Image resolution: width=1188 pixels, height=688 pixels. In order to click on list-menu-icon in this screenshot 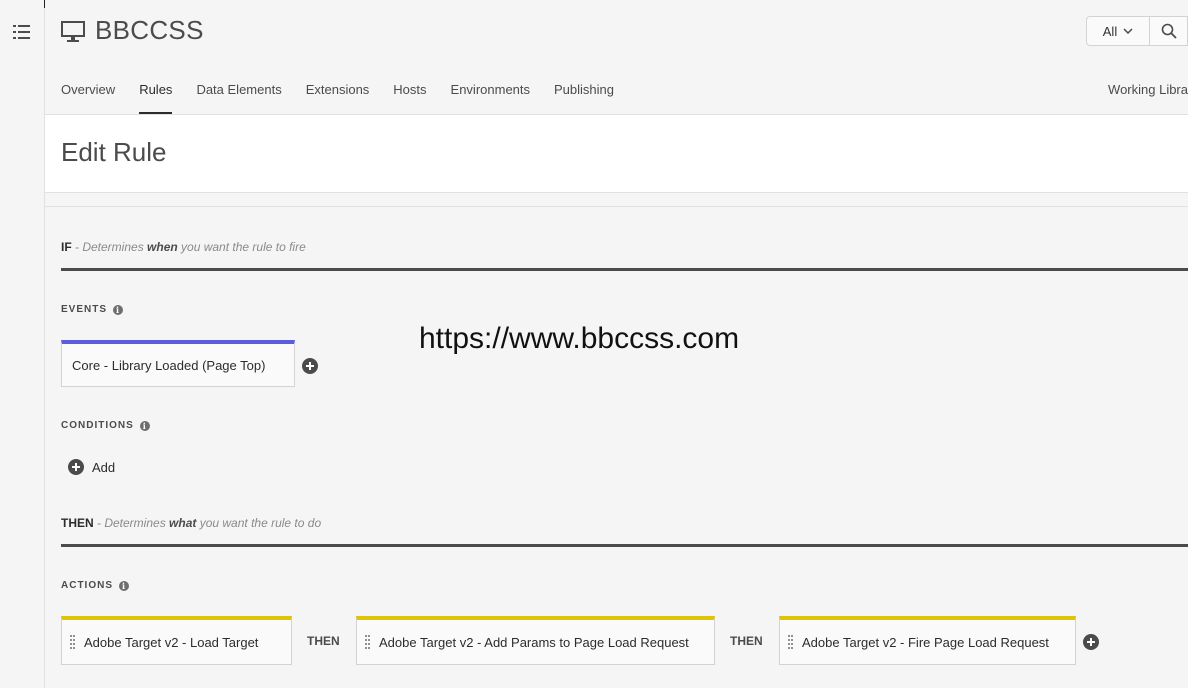, I will do `click(22, 32)`.